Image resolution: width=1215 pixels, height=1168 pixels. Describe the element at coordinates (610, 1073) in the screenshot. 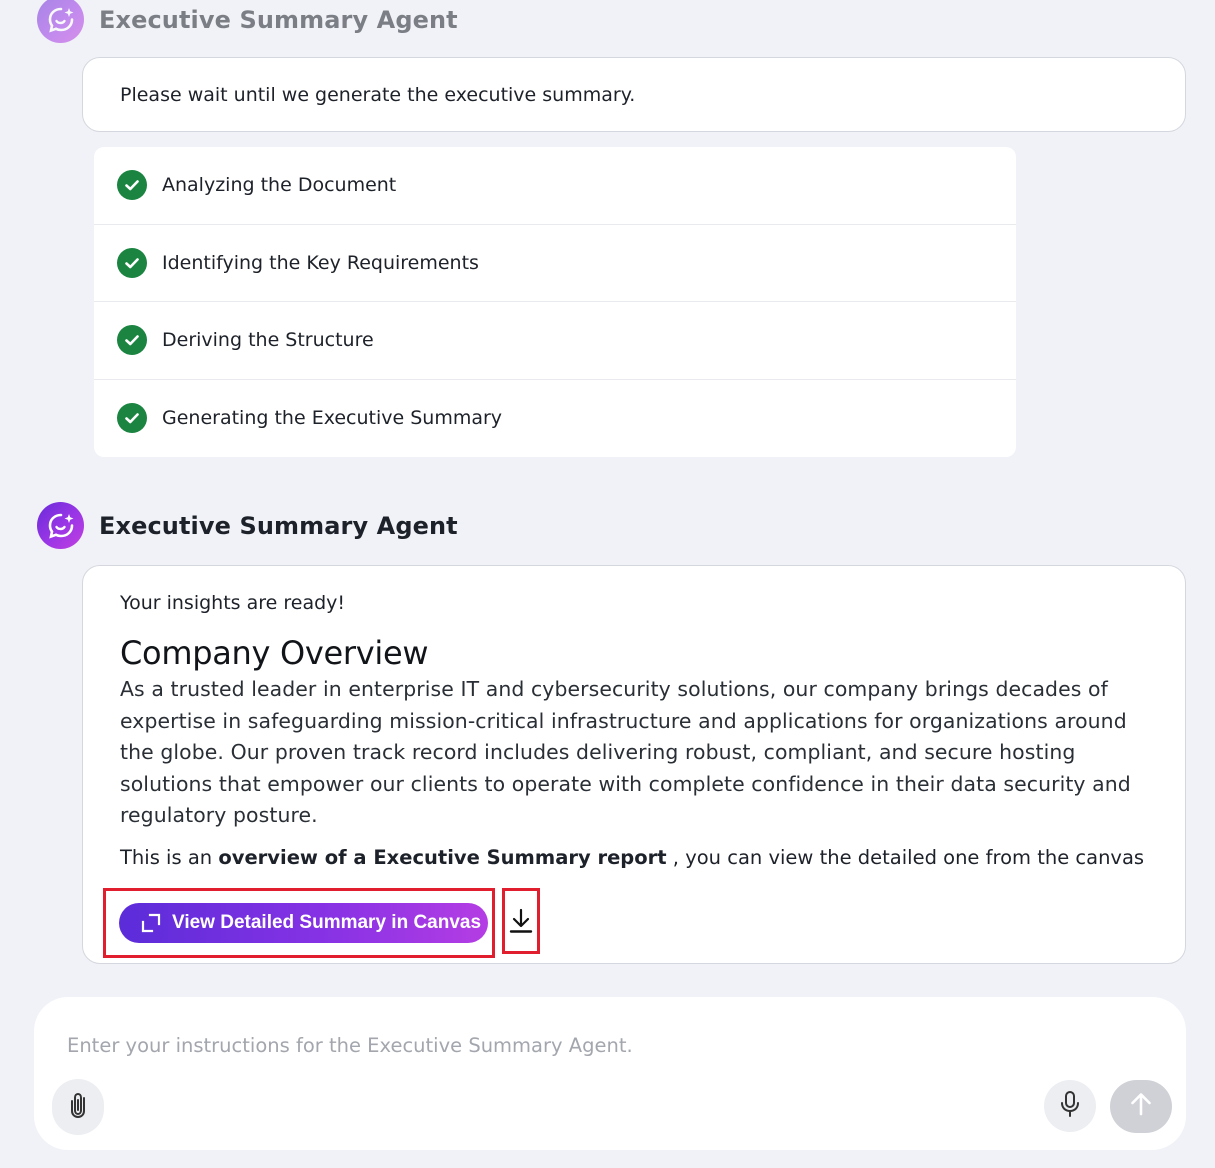

I see `message-composer` at that location.